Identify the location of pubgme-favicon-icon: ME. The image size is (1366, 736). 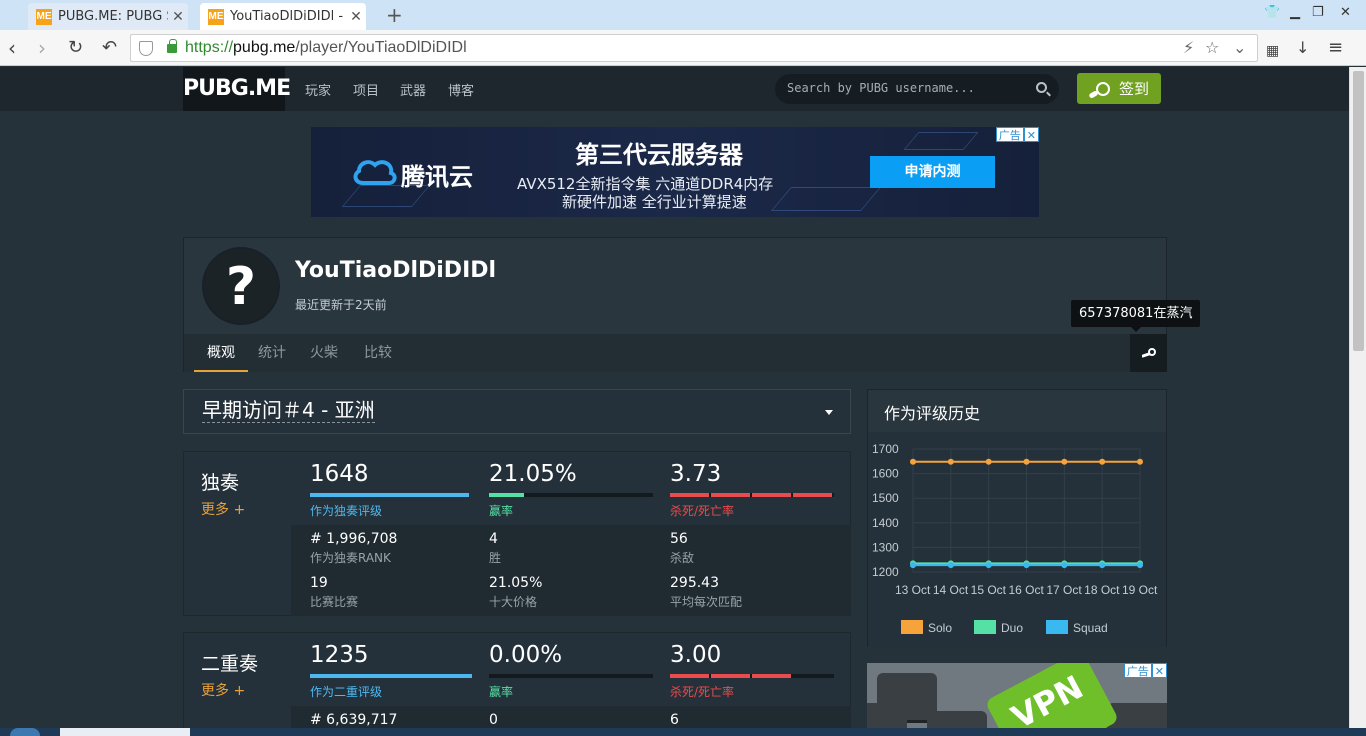
(44, 16).